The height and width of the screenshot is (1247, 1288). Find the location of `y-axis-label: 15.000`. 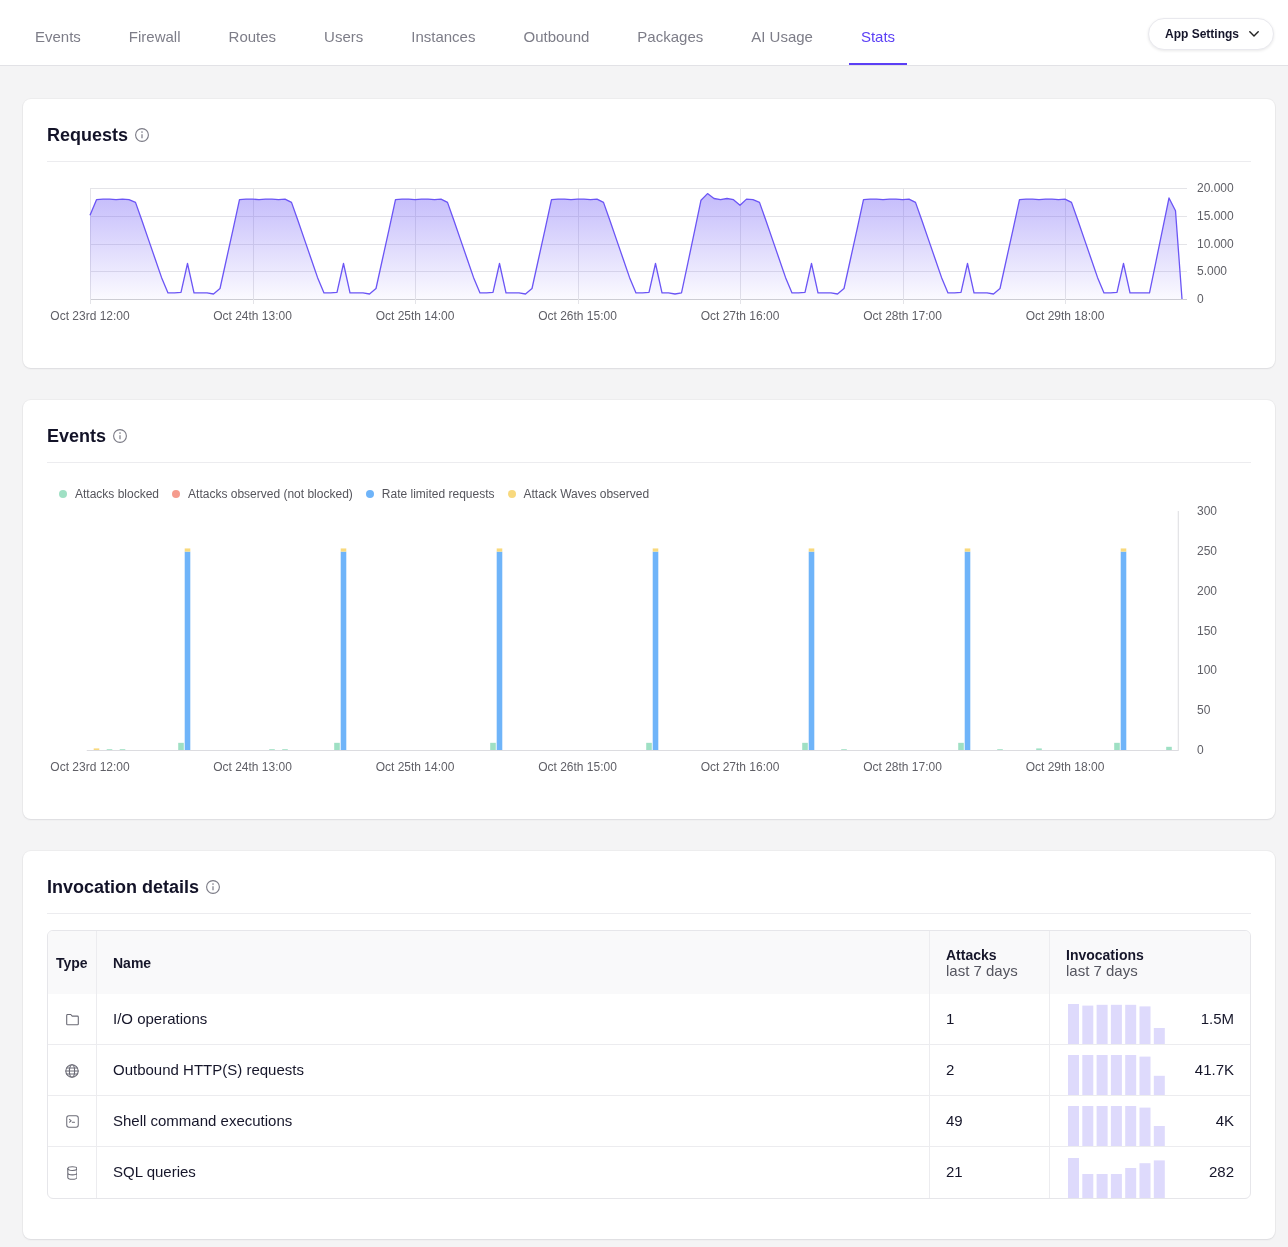

y-axis-label: 15.000 is located at coordinates (1215, 215).